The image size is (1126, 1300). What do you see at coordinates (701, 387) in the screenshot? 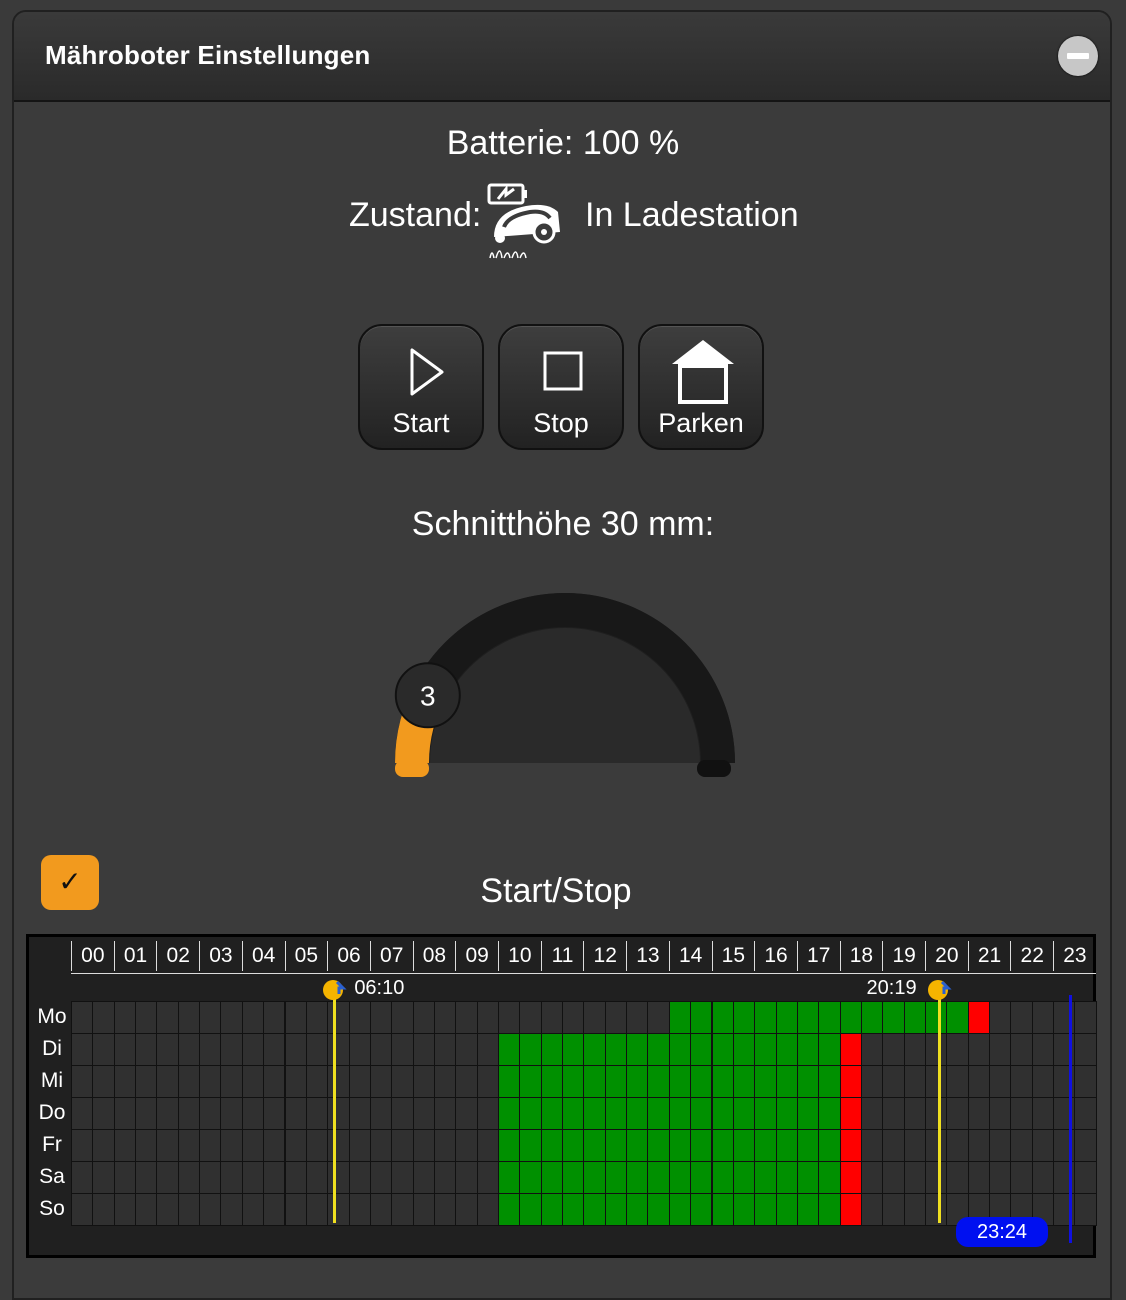
I see `park-button: Parken` at bounding box center [701, 387].